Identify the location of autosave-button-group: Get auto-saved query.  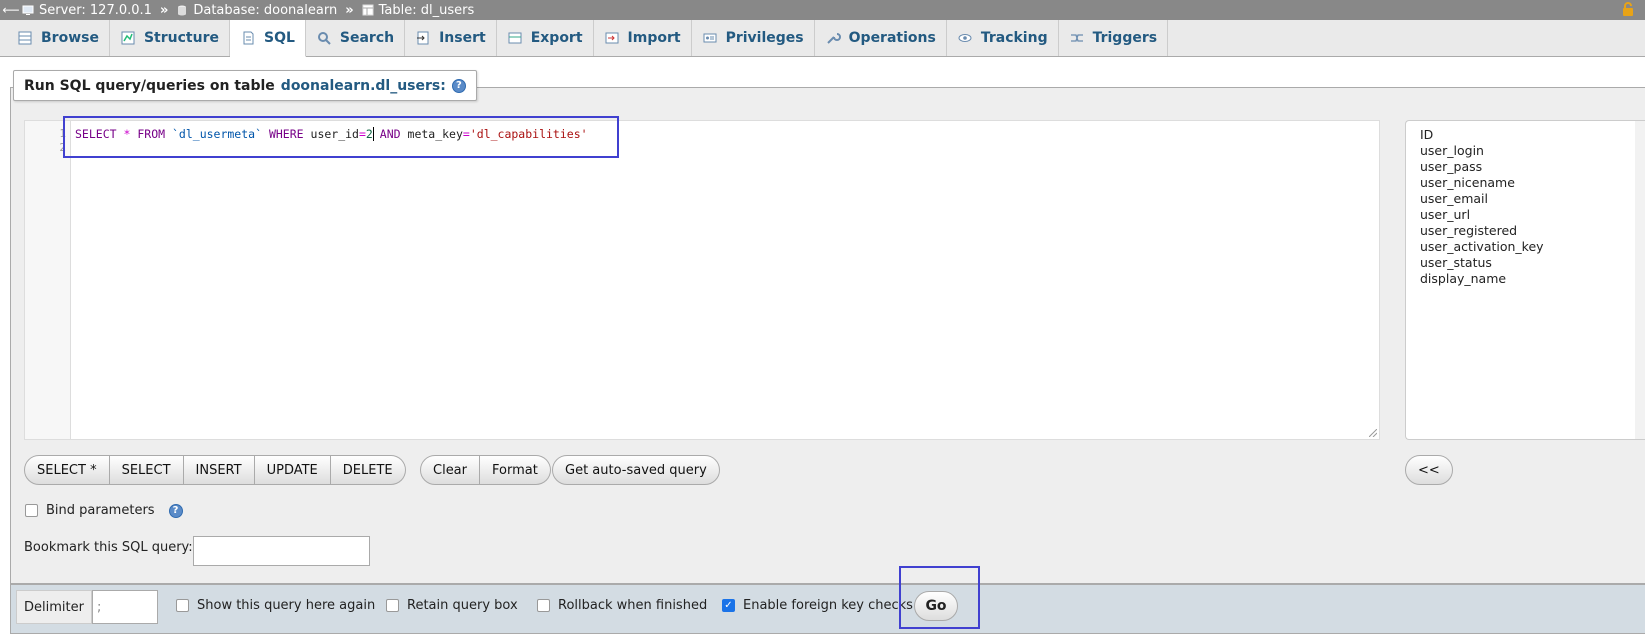
(636, 470).